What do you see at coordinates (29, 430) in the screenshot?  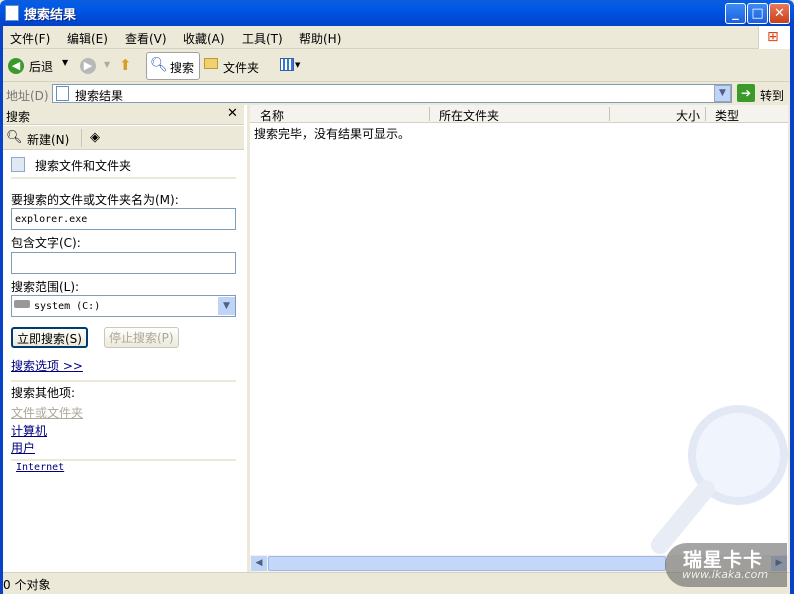 I see `computers-link: 计算机` at bounding box center [29, 430].